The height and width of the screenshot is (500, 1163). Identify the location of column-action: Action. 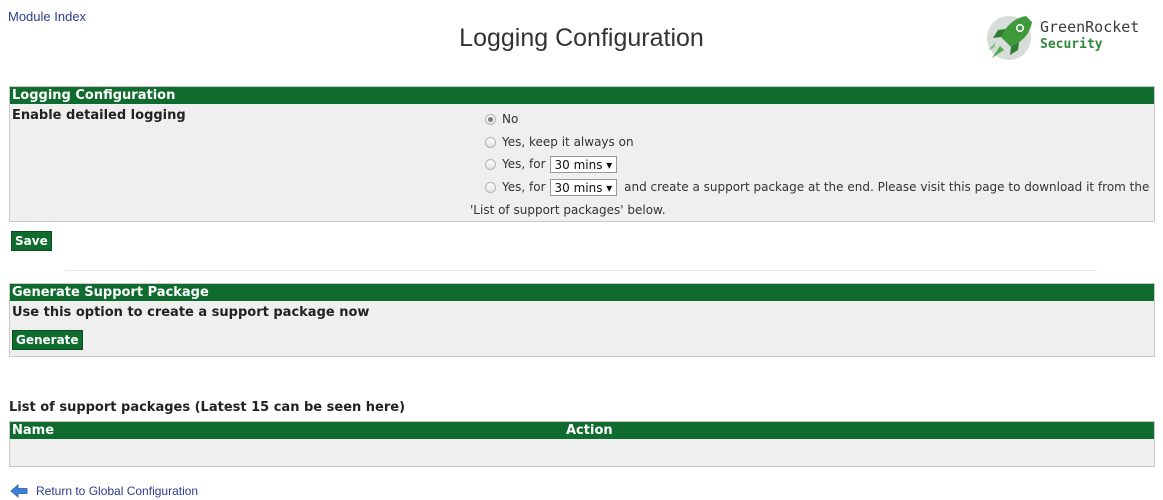
(589, 430).